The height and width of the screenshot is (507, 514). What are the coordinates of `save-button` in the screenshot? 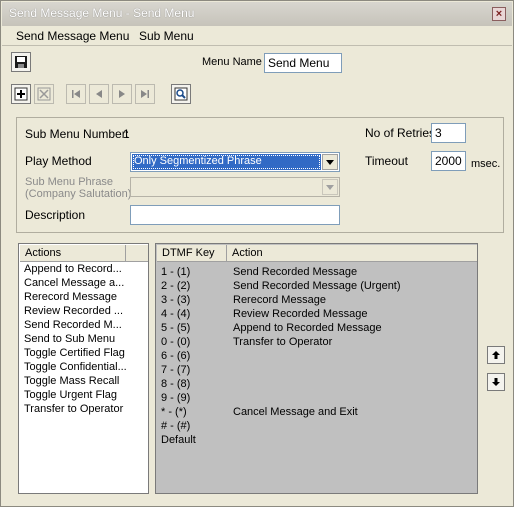 It's located at (21, 62).